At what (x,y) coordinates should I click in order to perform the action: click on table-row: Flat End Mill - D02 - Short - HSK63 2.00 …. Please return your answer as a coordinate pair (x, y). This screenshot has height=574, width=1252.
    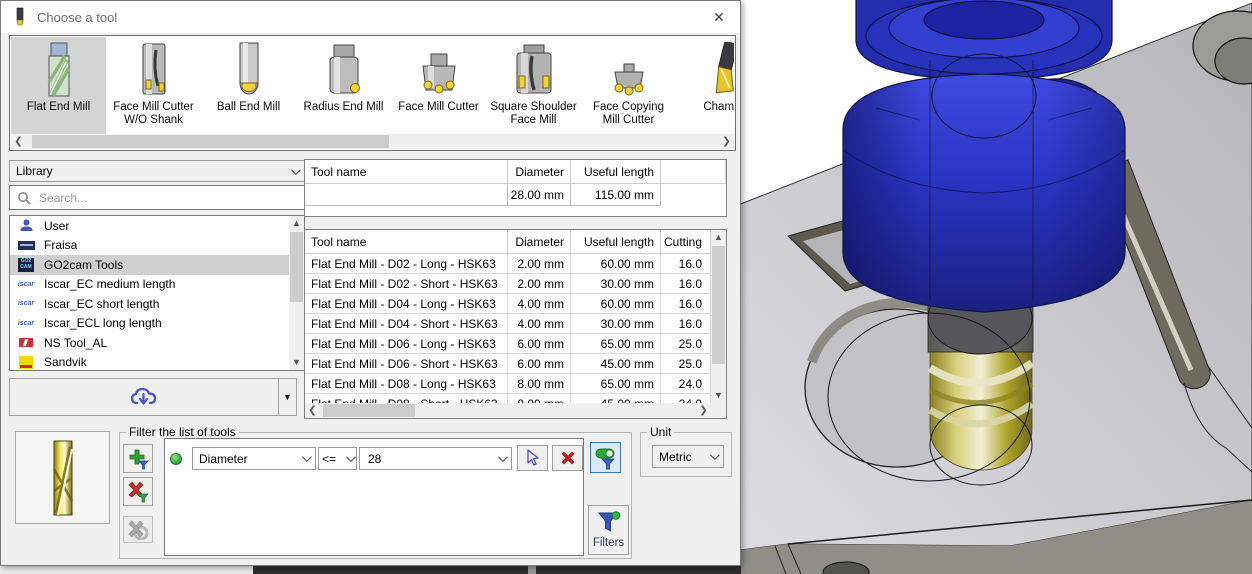
    Looking at the image, I should click on (508, 284).